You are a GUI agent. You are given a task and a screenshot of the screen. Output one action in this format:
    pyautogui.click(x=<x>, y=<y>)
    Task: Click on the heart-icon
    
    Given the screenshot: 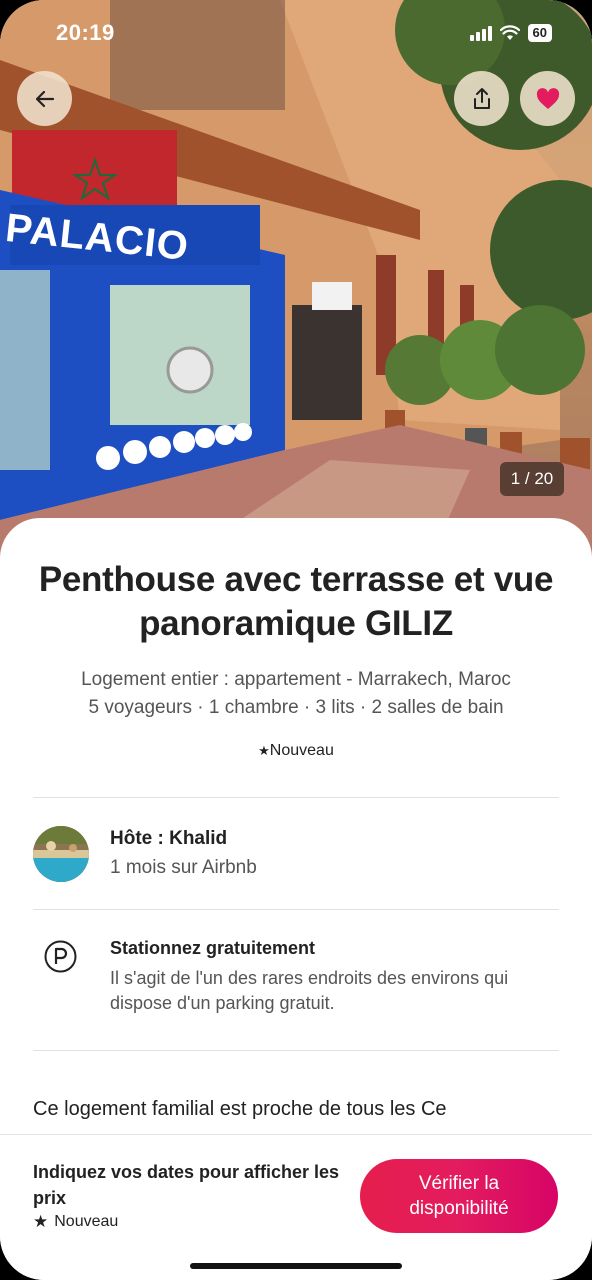 What is the action you would take?
    pyautogui.click(x=547, y=98)
    